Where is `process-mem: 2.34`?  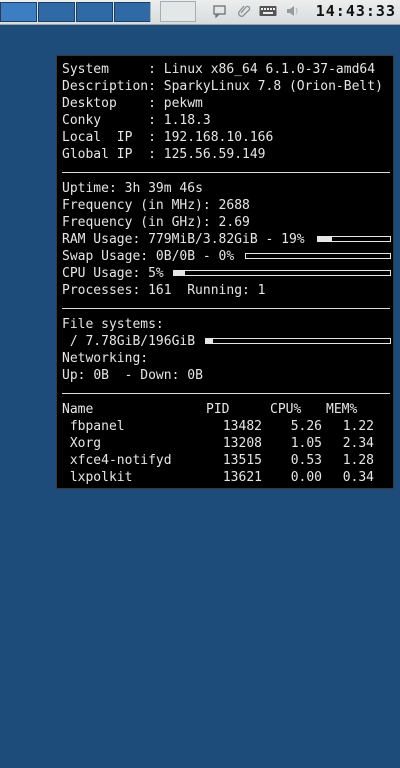 process-mem: 2.34 is located at coordinates (358, 443).